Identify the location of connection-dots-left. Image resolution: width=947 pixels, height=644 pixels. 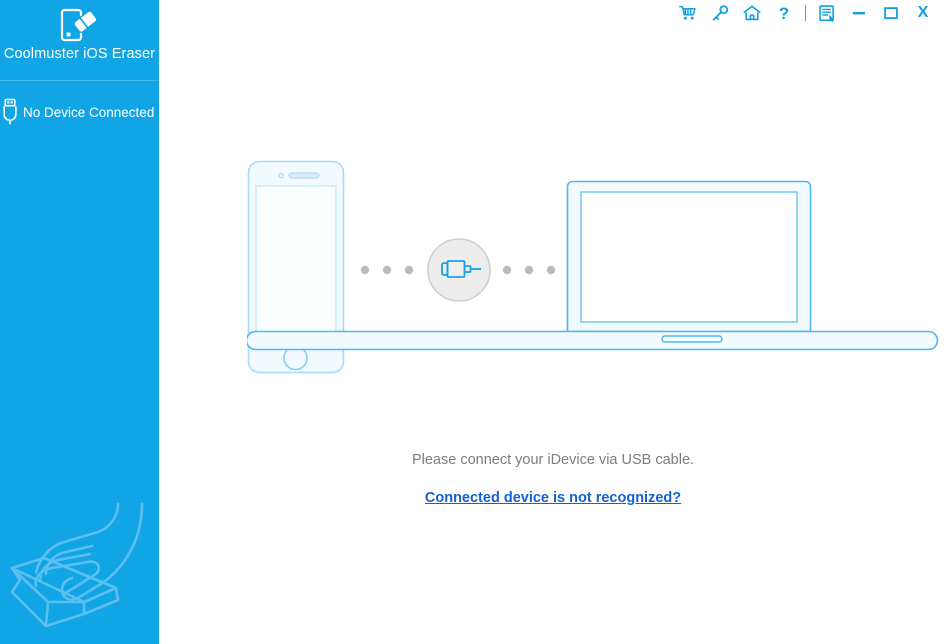
(387, 270).